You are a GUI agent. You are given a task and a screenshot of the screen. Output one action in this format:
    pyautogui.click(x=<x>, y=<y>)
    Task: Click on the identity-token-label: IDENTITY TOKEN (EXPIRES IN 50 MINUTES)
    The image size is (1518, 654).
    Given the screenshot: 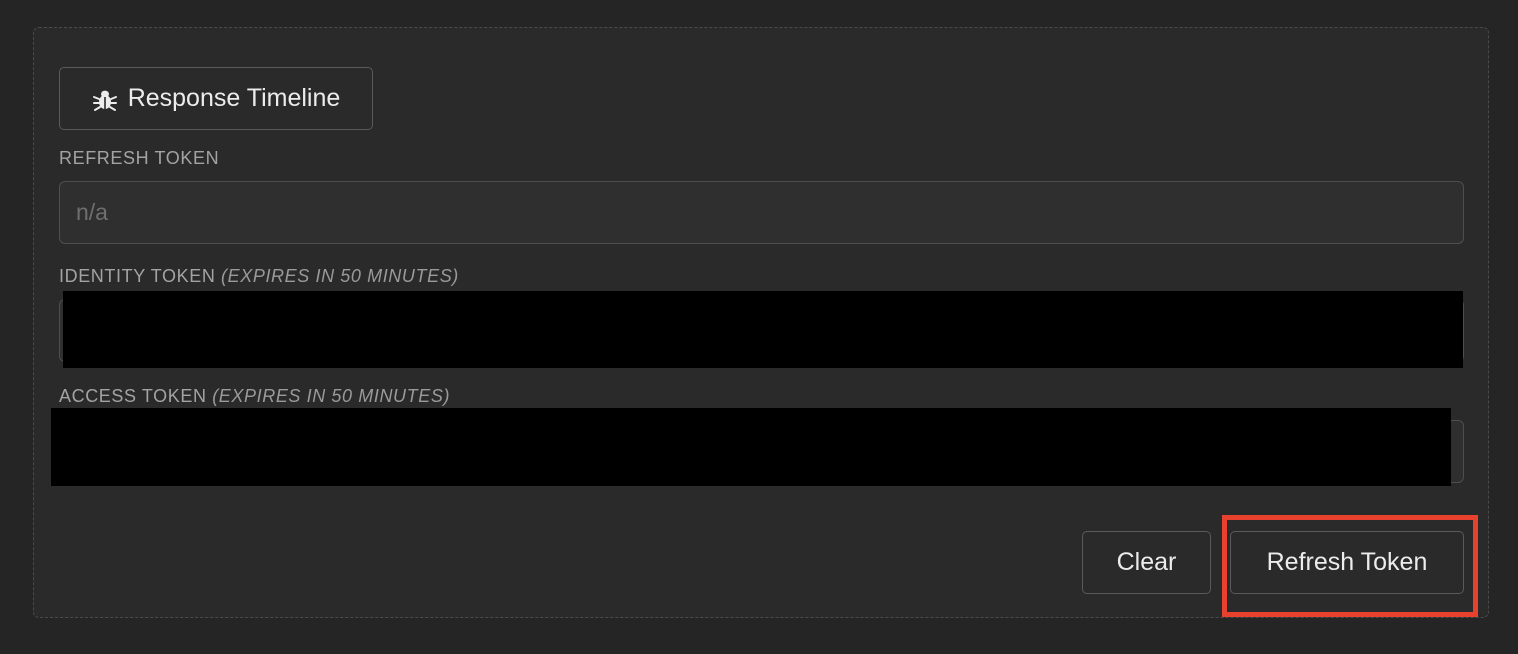 What is the action you would take?
    pyautogui.click(x=259, y=276)
    